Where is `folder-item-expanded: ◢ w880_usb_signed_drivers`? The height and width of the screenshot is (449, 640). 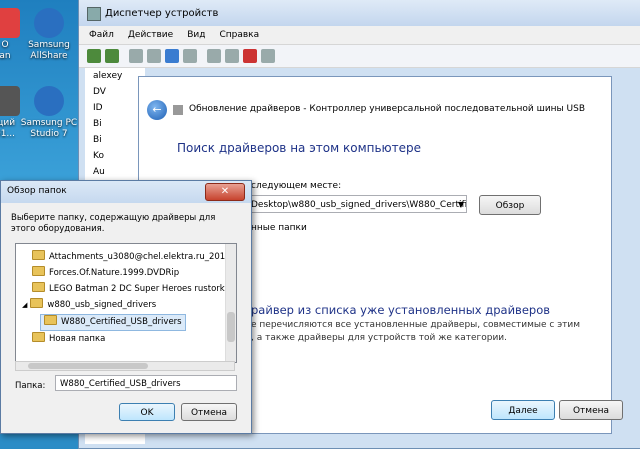
folder-item-expanded: ◢ w880_usb_signed_drivers is located at coordinates (89, 305).